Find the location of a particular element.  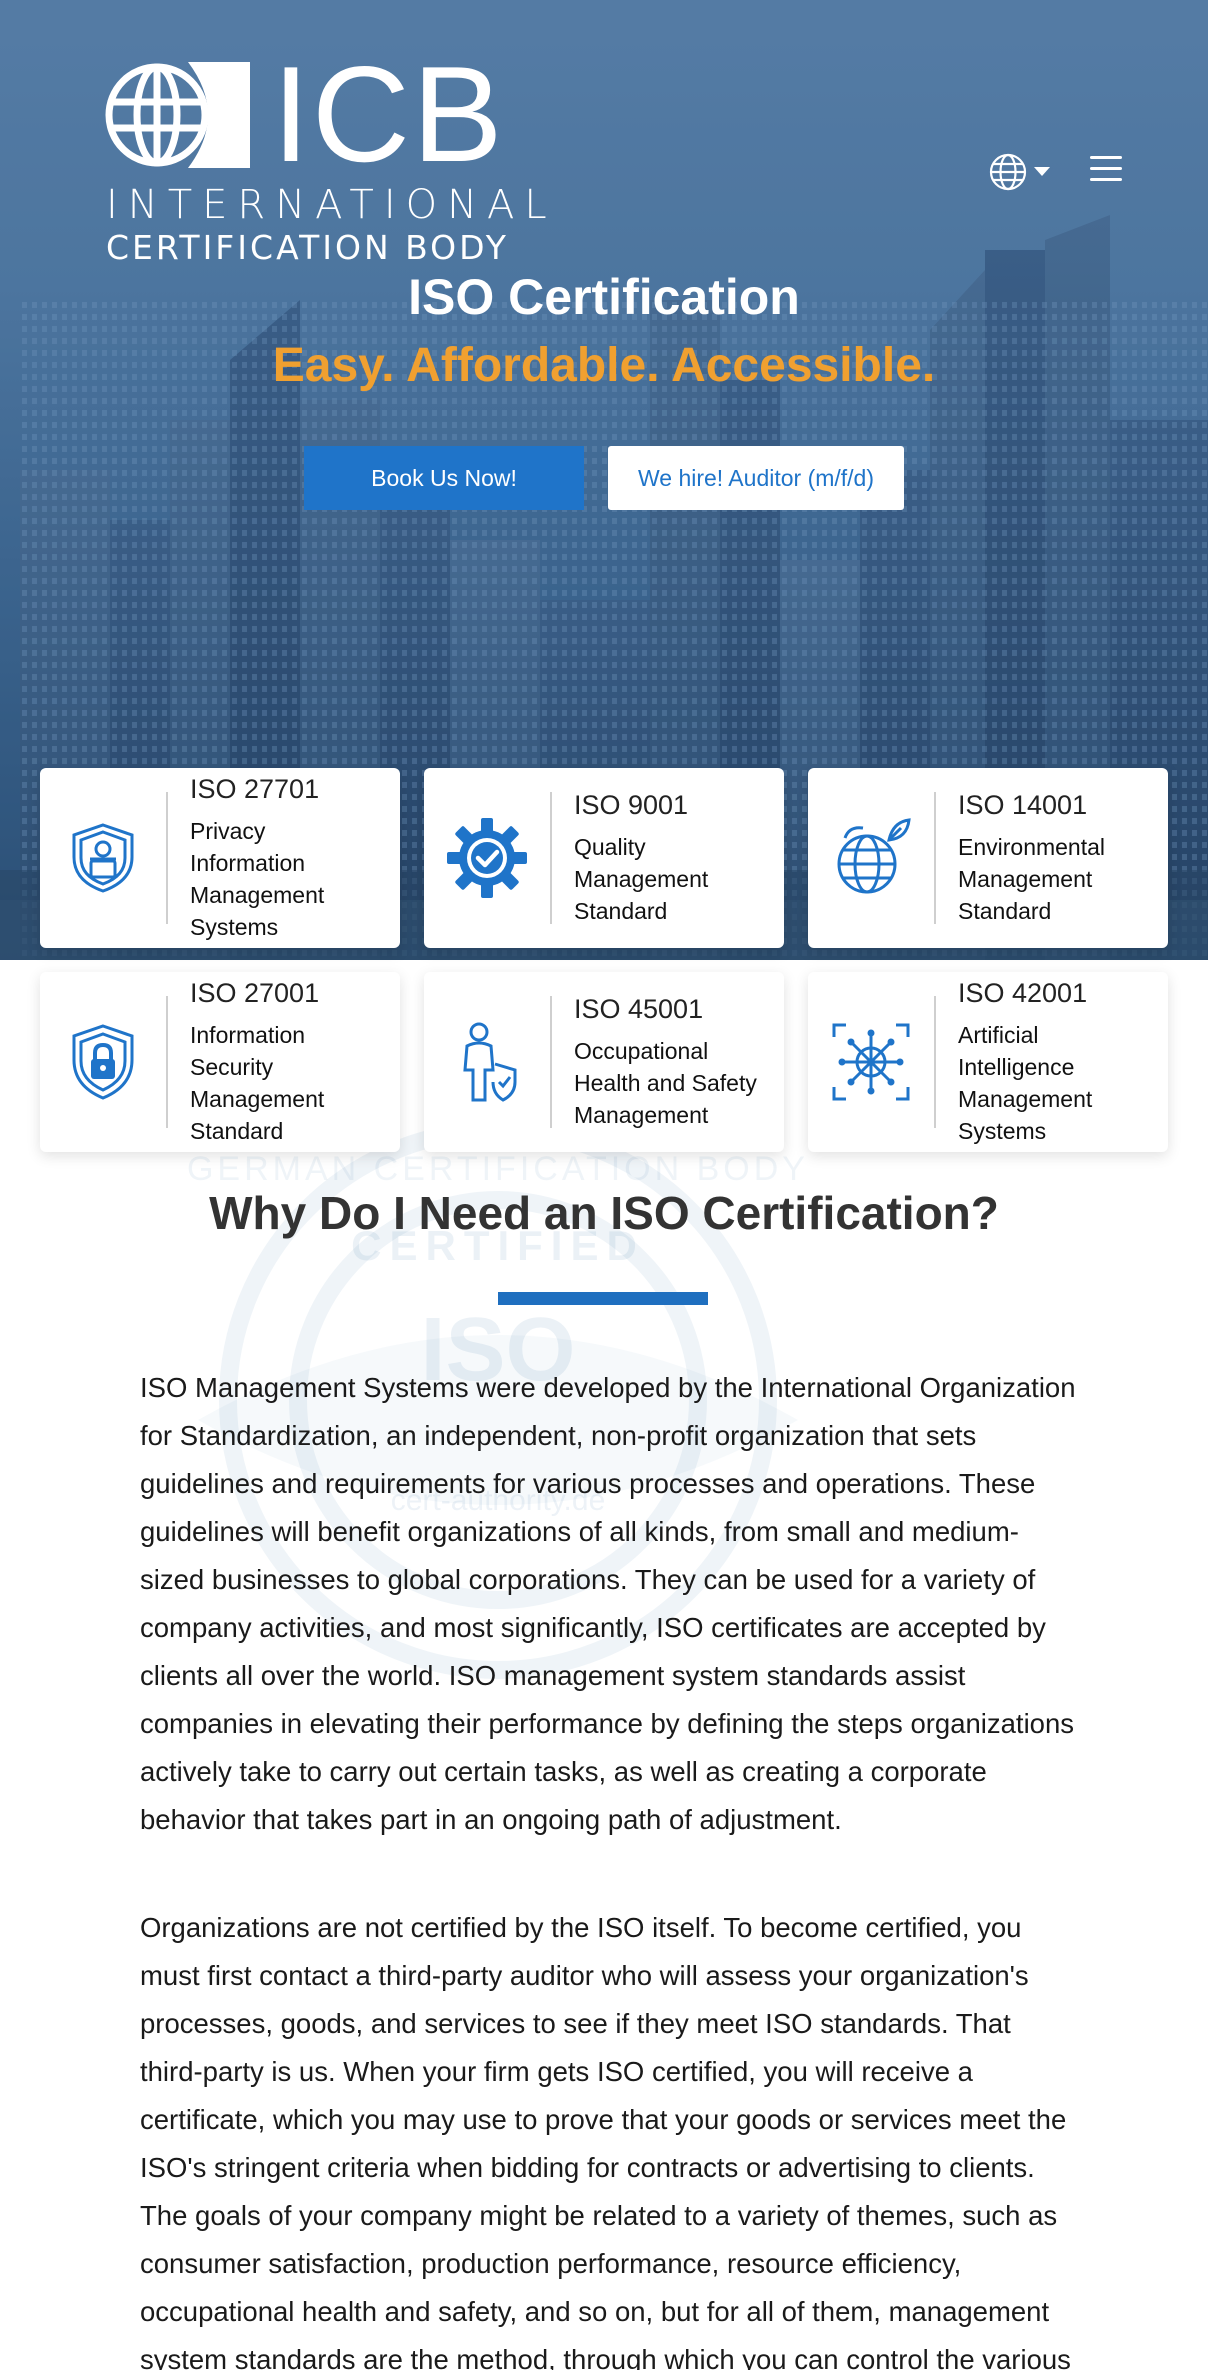

section-title: Why Do I Need an ISO Certification? is located at coordinates (604, 1213).